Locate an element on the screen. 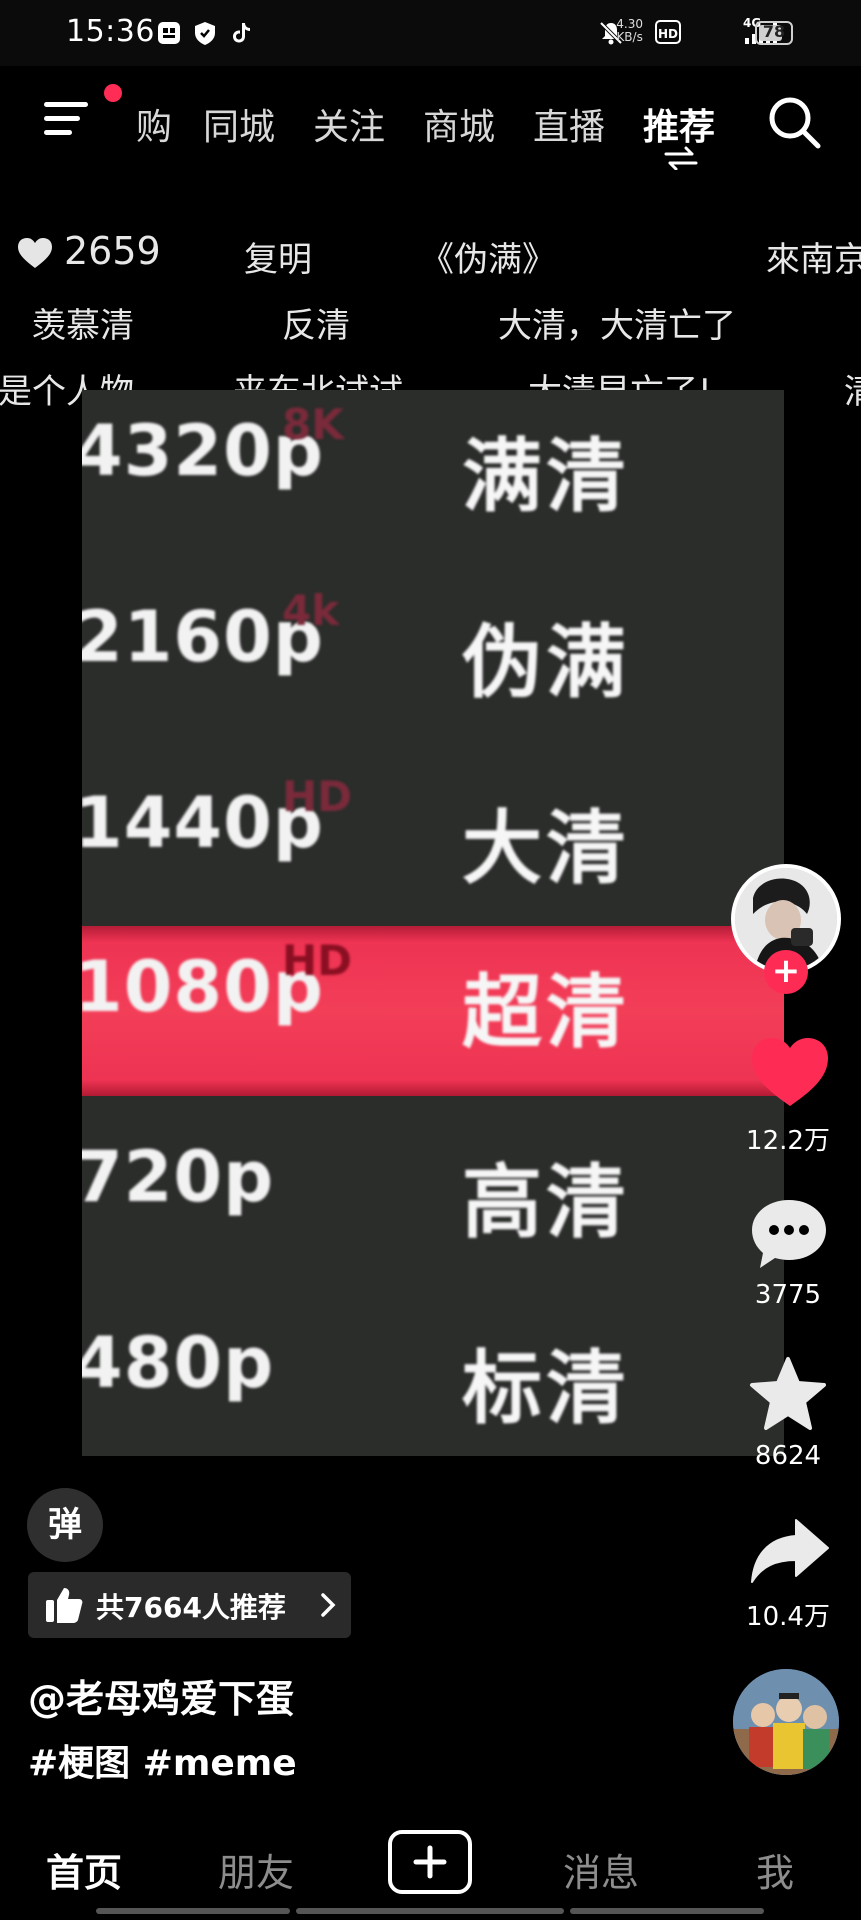 The image size is (861, 1920). danmaku-toggle-button: 弹 is located at coordinates (65, 1525).